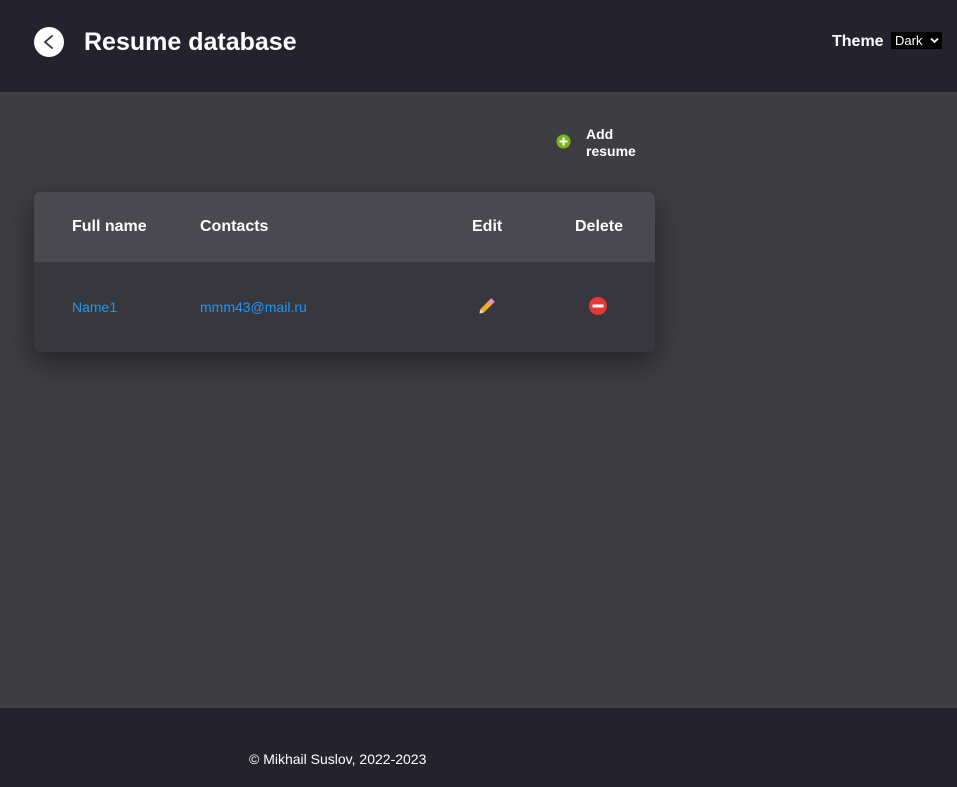  What do you see at coordinates (94, 307) in the screenshot?
I see `full-name-link: Name1` at bounding box center [94, 307].